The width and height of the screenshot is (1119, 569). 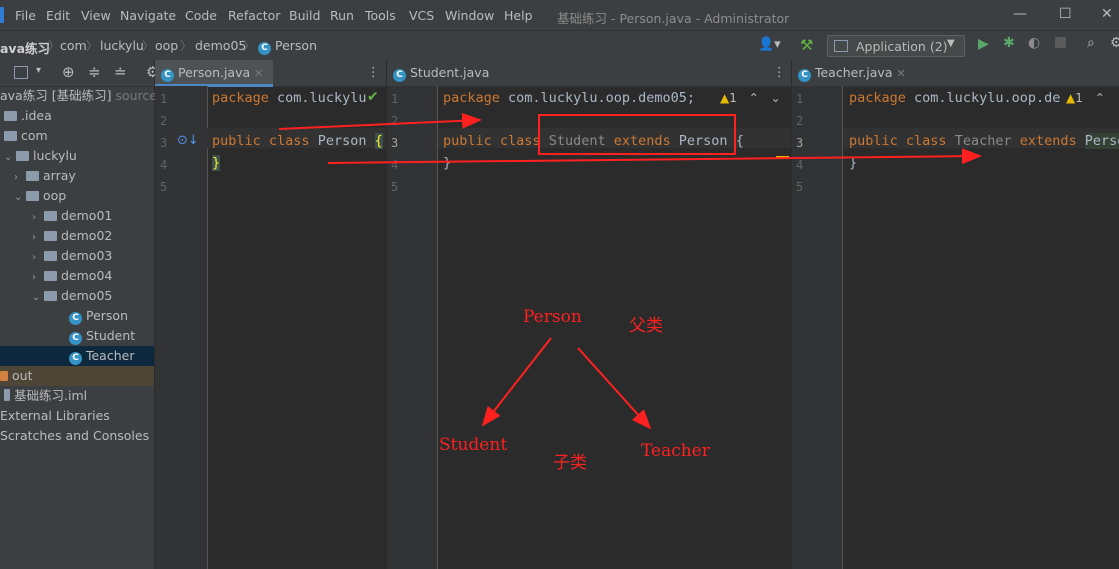 What do you see at coordinates (380, 121) in the screenshot?
I see `annotation-arrow-person-to-student` at bounding box center [380, 121].